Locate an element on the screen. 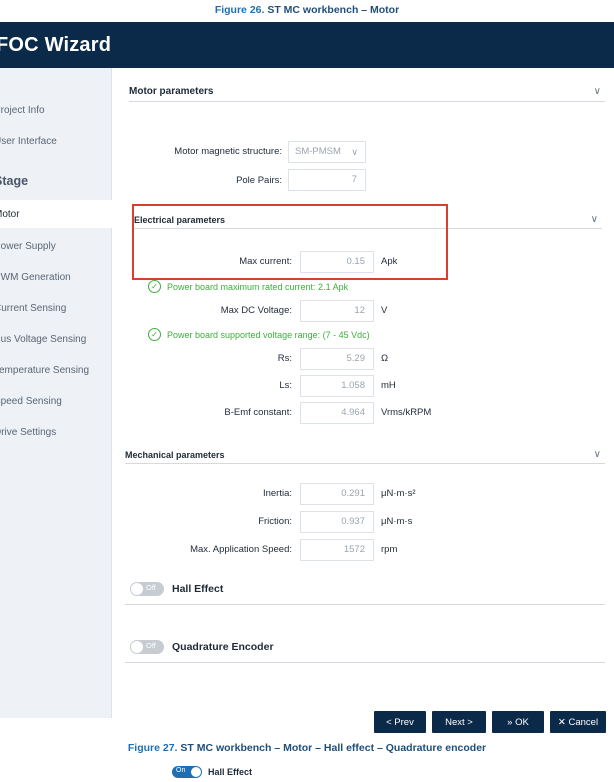 The image size is (614, 782). title-bar: FOC Wizard is located at coordinates (307, 45).